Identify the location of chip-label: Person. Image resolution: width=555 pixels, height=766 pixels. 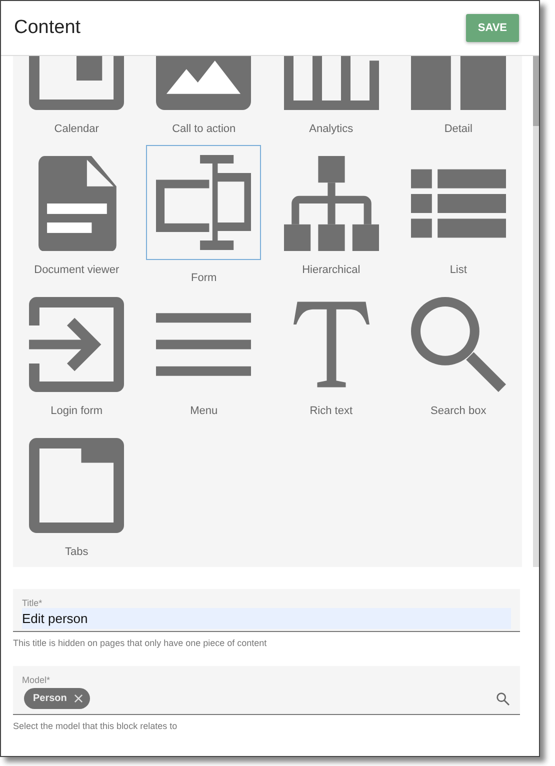
(50, 698).